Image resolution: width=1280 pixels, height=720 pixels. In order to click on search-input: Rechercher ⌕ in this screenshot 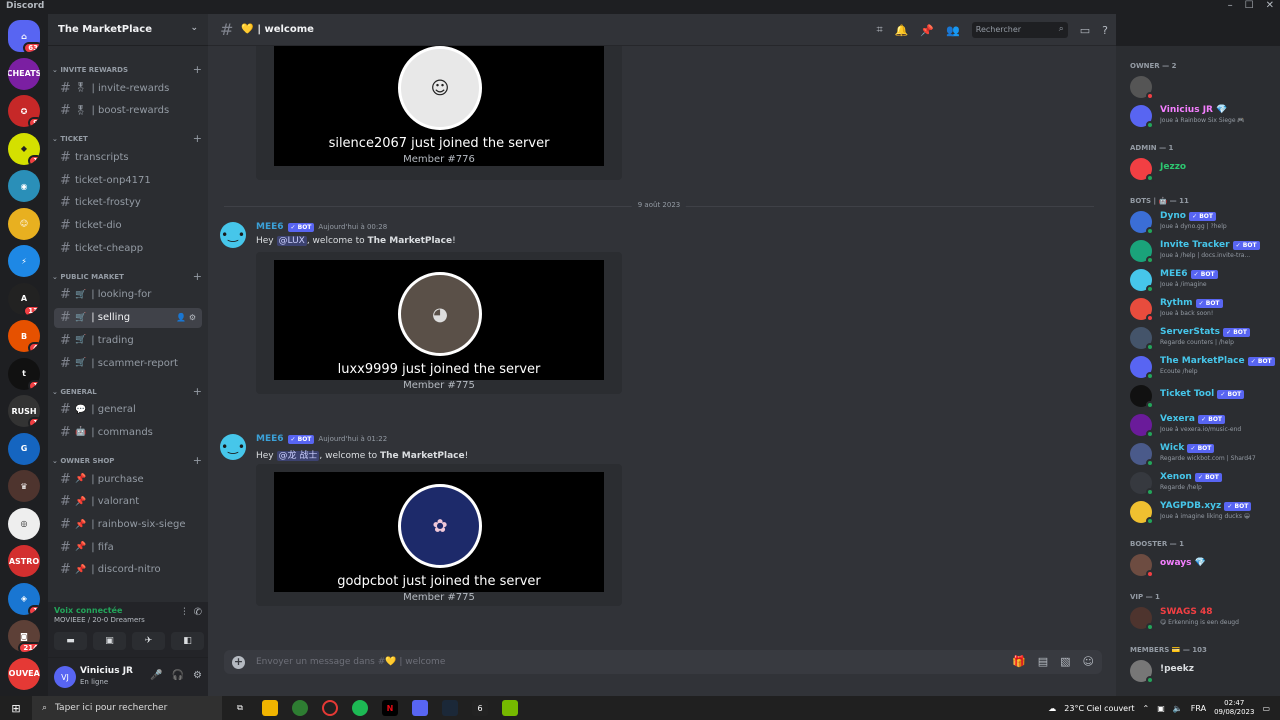, I will do `click(1019, 30)`.